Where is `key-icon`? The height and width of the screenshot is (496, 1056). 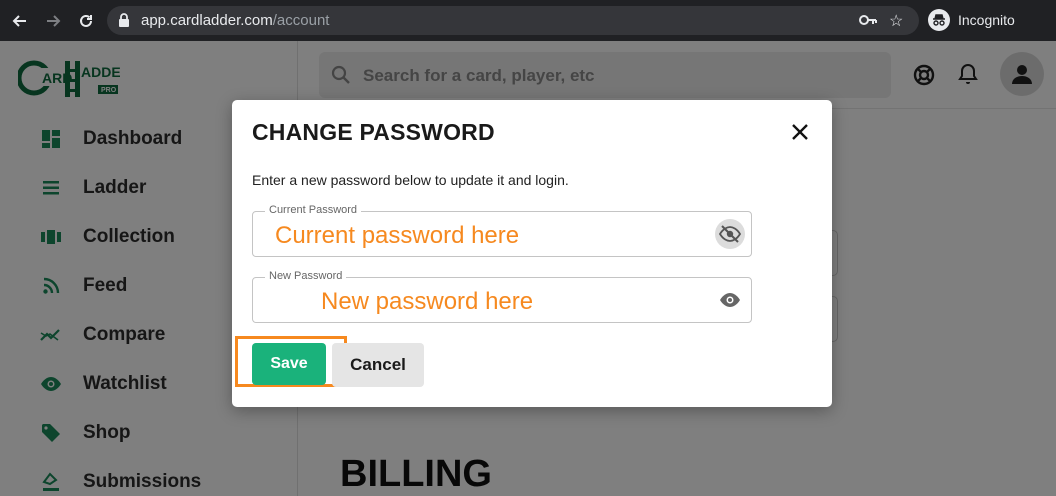 key-icon is located at coordinates (868, 22).